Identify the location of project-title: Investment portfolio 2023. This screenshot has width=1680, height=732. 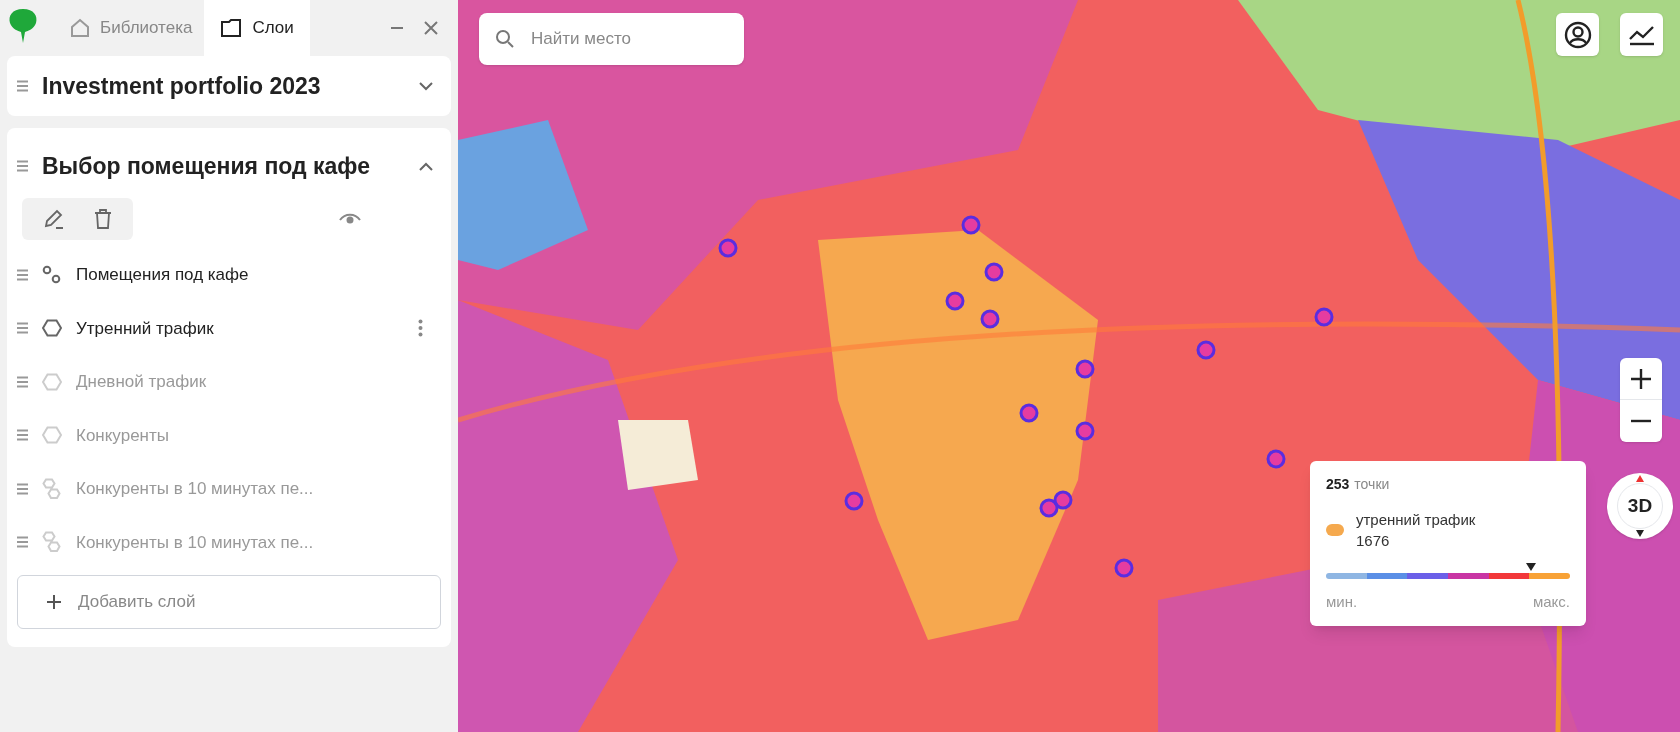
(223, 86).